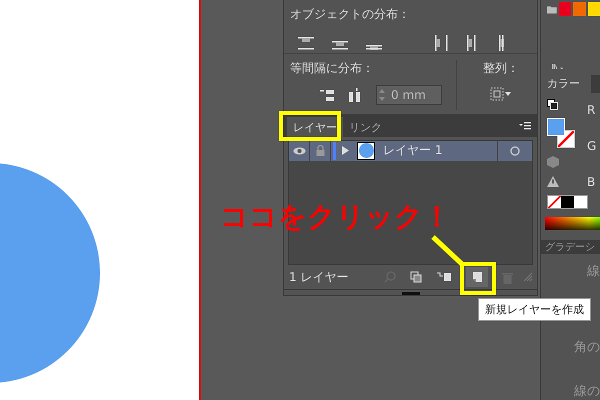 The width and height of the screenshot is (600, 400). Describe the element at coordinates (534, 309) in the screenshot. I see `tooltip: 新規レイヤーを作成` at that location.